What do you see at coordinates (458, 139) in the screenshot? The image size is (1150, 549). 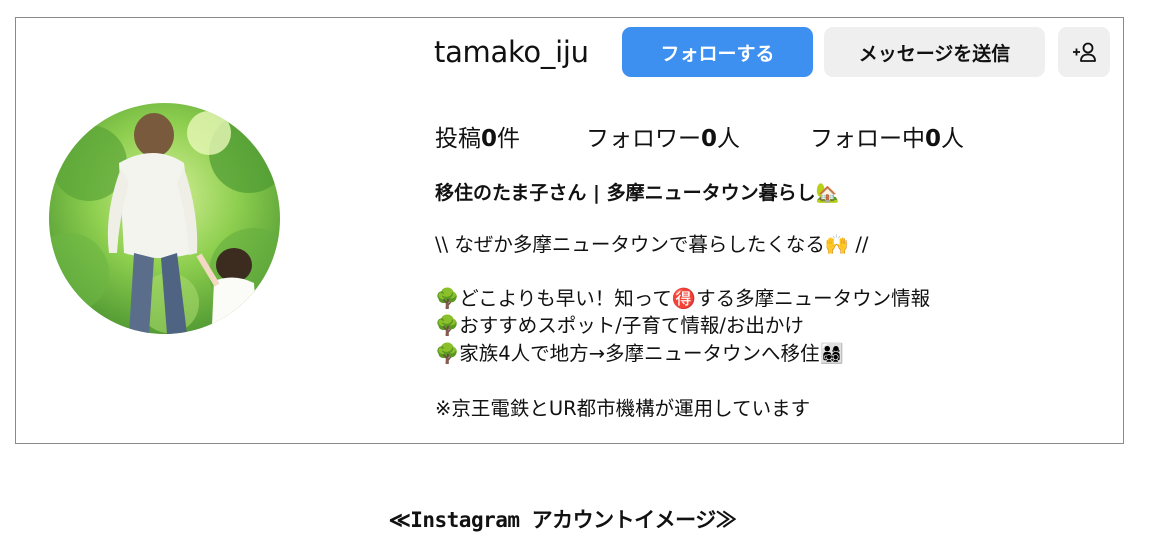 I see `posts-label: 投稿` at bounding box center [458, 139].